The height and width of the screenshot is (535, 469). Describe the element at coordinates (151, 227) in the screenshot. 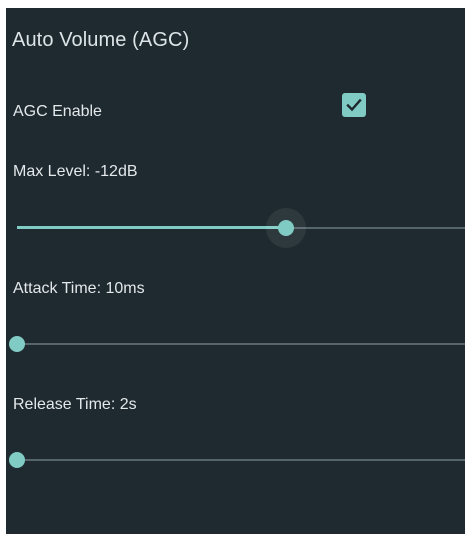

I see `slider-fill` at that location.